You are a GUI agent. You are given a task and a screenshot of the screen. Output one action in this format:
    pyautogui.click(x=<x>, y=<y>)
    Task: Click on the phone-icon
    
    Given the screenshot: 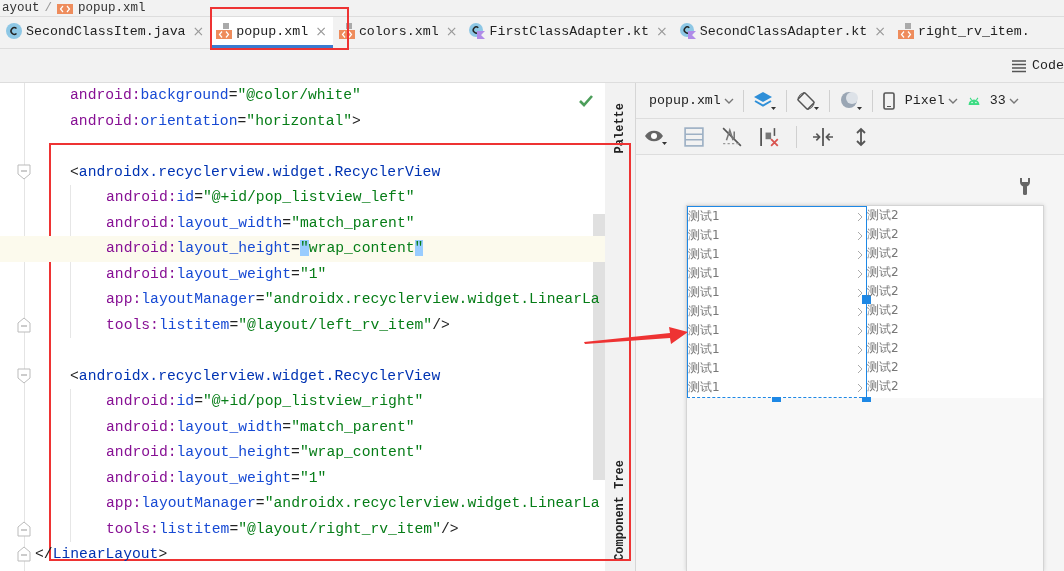 What is the action you would take?
    pyautogui.click(x=888, y=100)
    